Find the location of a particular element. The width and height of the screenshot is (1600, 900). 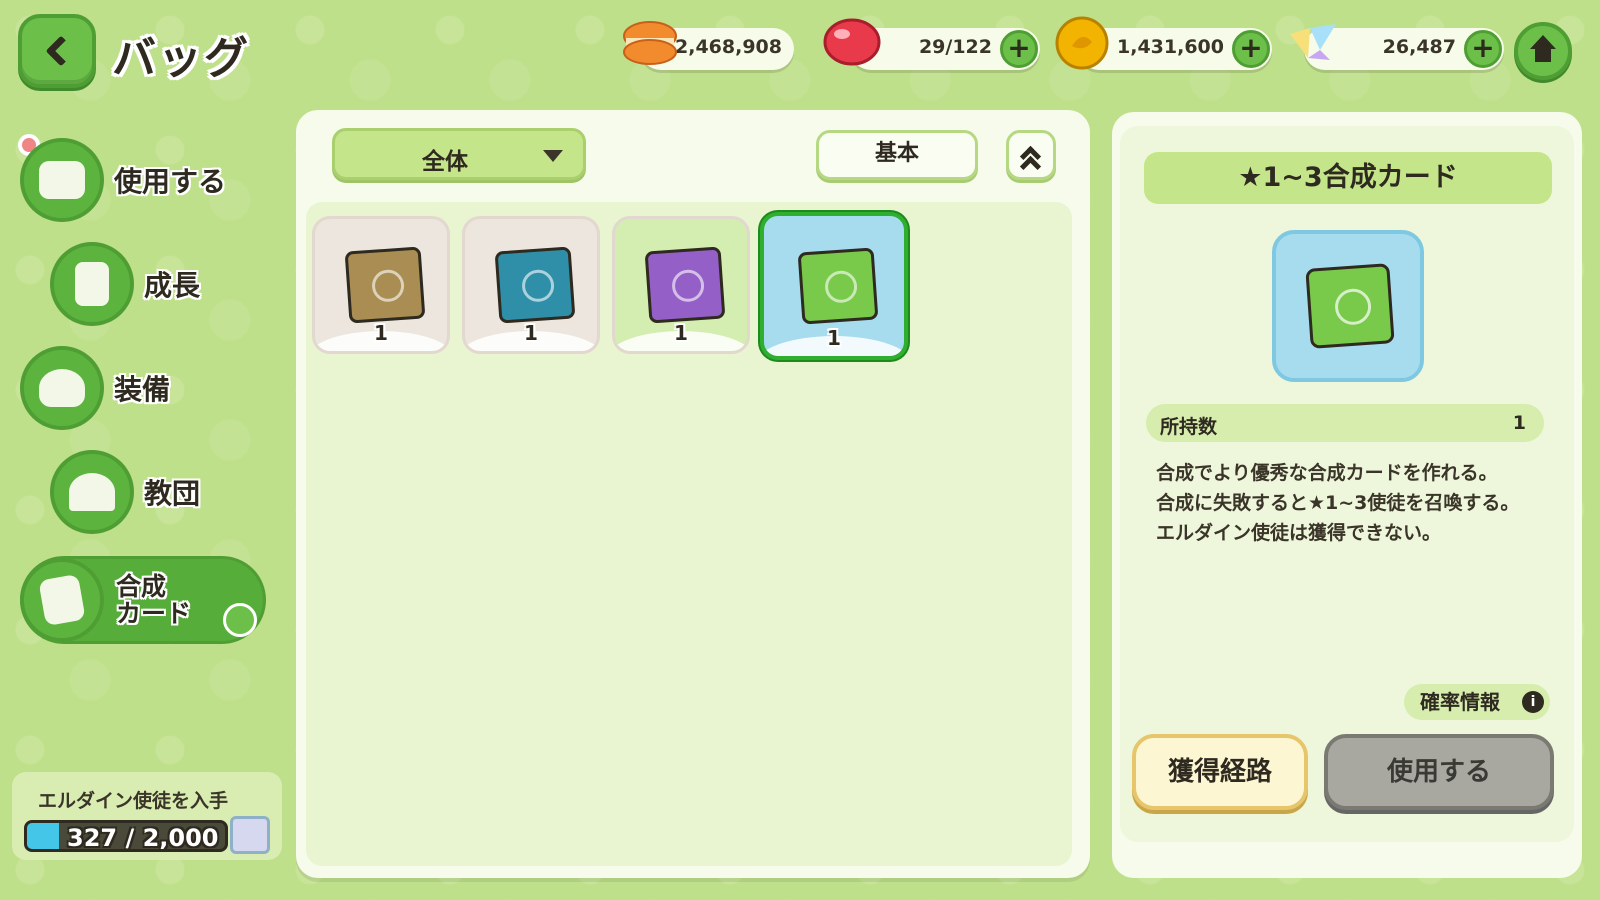

apostle-progress-fill is located at coordinates (43, 836).